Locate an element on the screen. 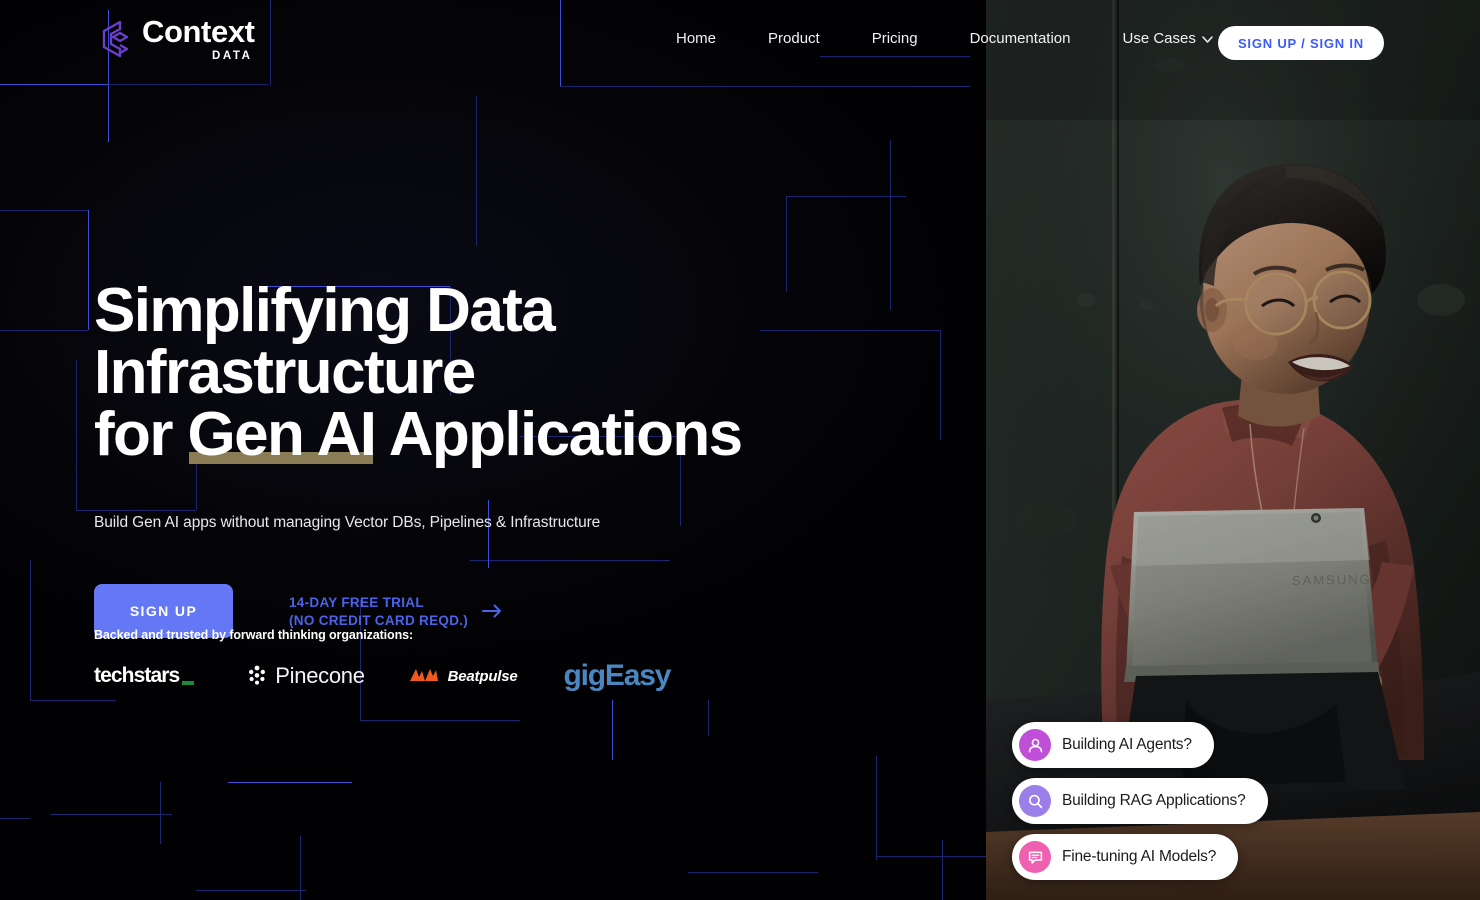 Image resolution: width=1480 pixels, height=900 pixels. arrow-right-icon is located at coordinates (492, 611).